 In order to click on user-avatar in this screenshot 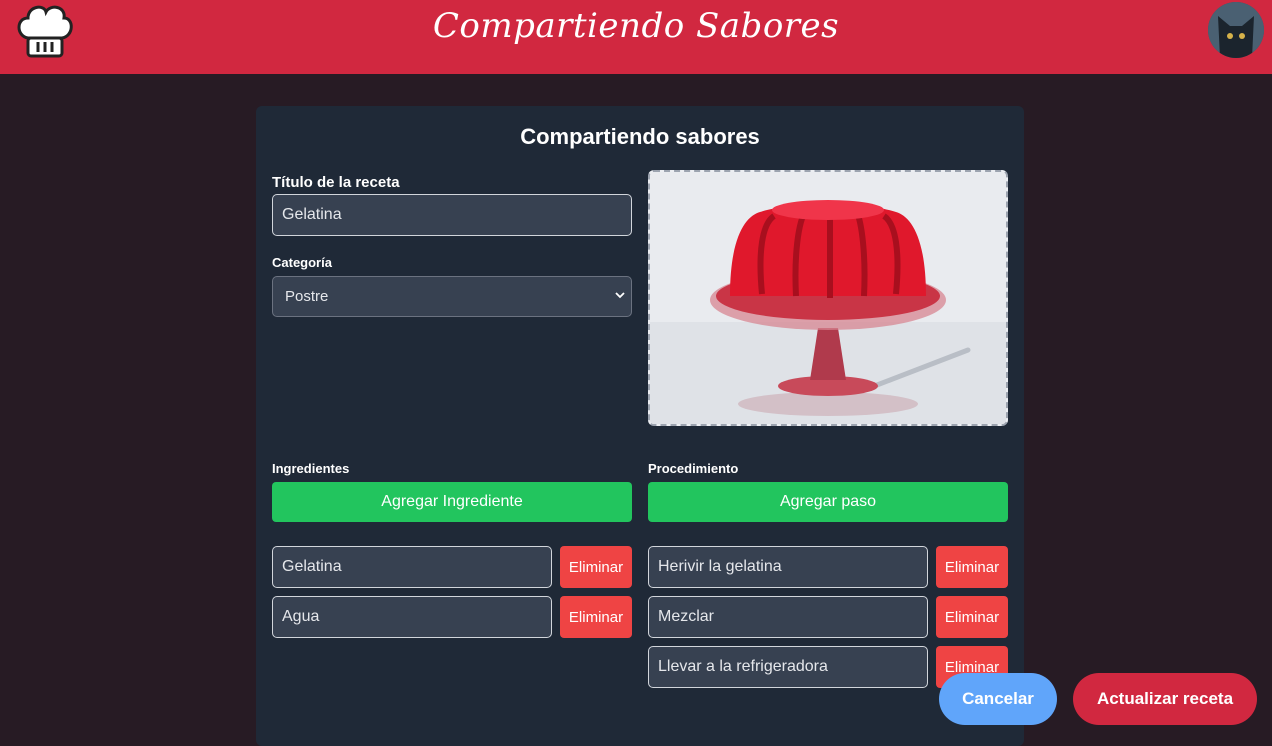, I will do `click(1236, 30)`.